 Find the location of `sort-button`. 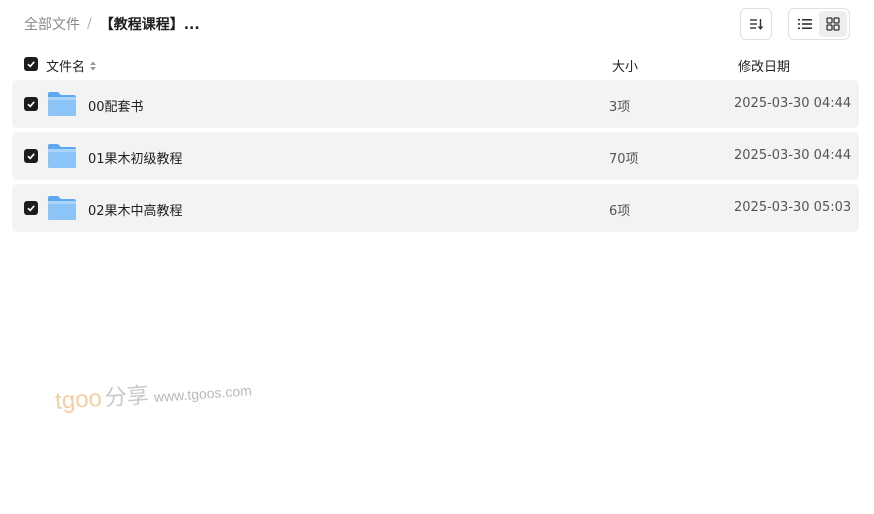

sort-button is located at coordinates (756, 24).